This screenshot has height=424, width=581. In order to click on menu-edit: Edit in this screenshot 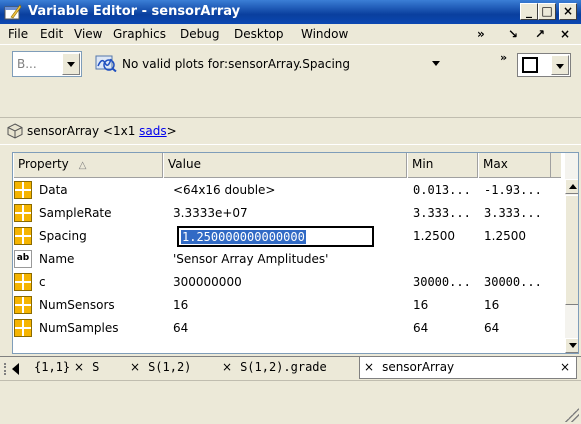, I will do `click(51, 34)`.